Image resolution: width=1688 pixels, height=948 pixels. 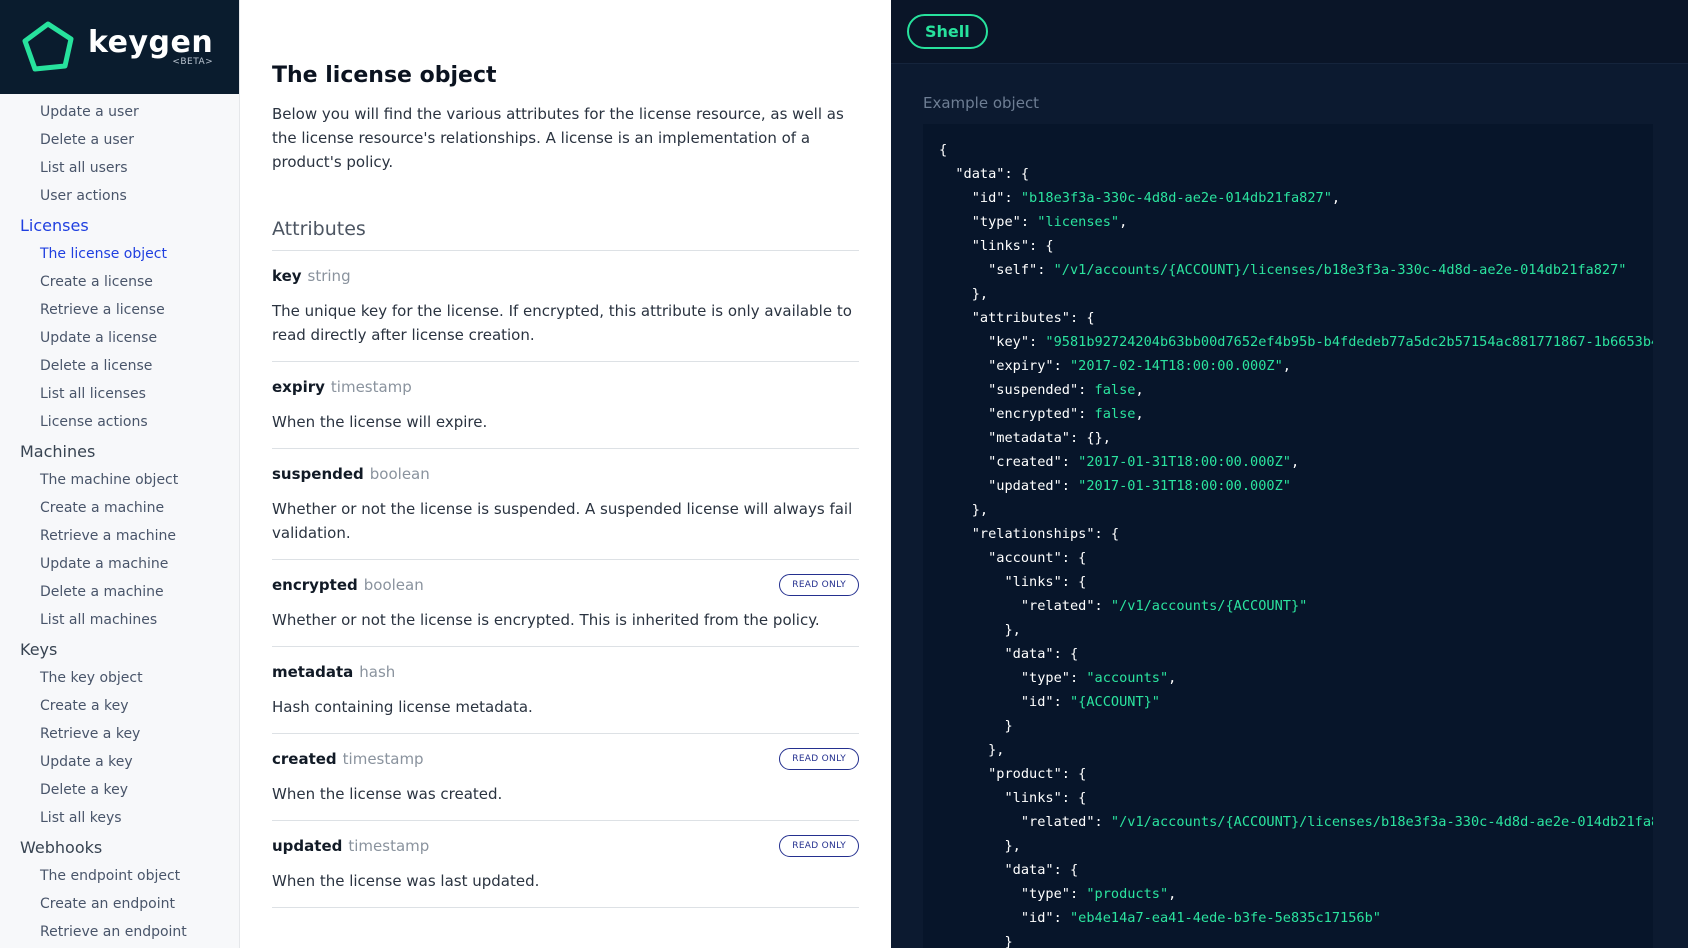 What do you see at coordinates (119, 196) in the screenshot?
I see `sidebar-item-user-actions: User actions` at bounding box center [119, 196].